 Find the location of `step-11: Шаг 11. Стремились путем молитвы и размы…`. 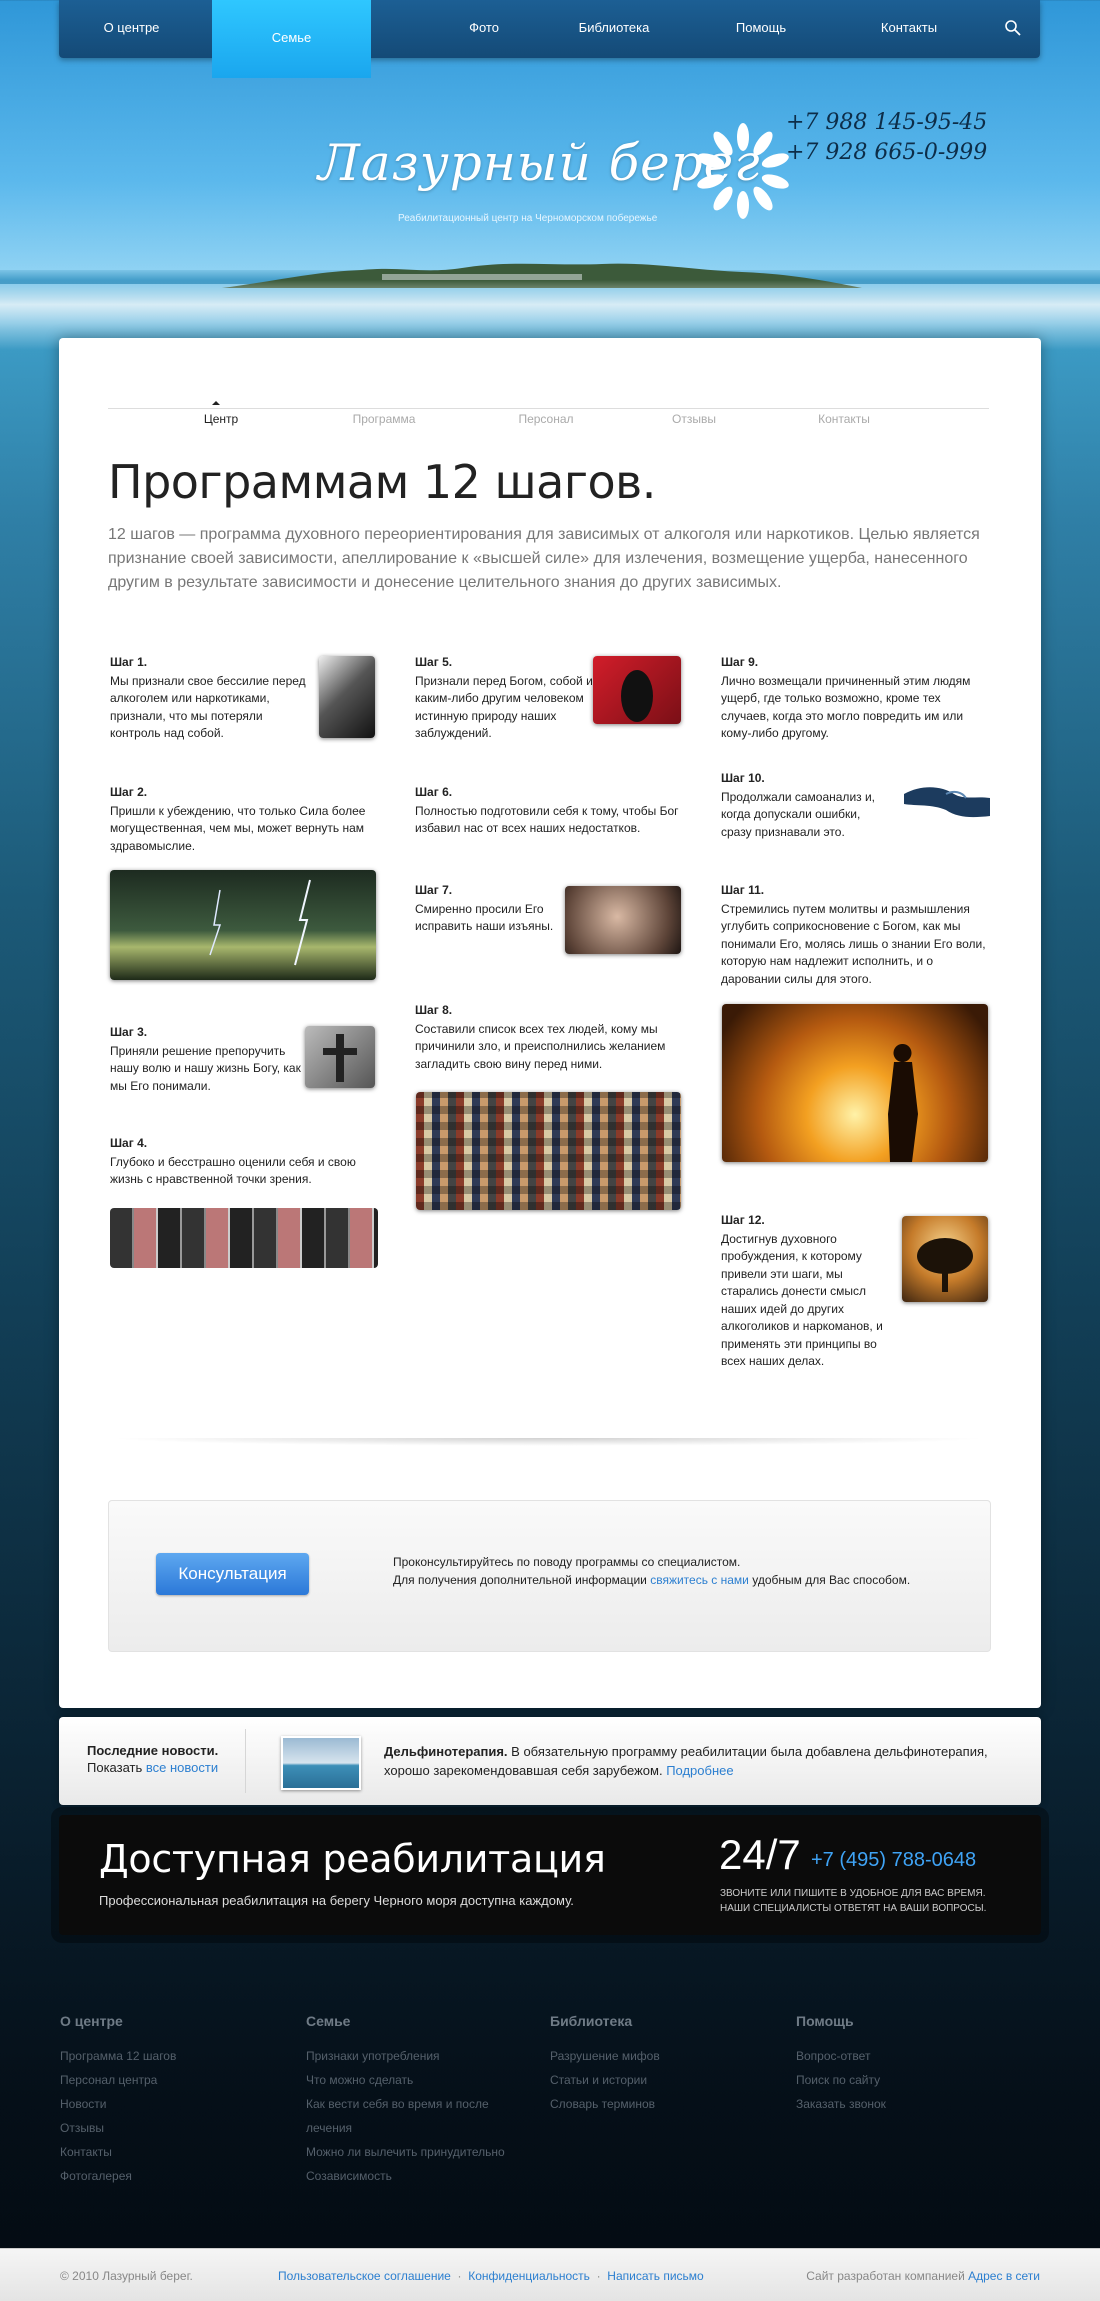

step-11: Шаг 11. Стремились путем молитвы и размы… is located at coordinates (858, 935).